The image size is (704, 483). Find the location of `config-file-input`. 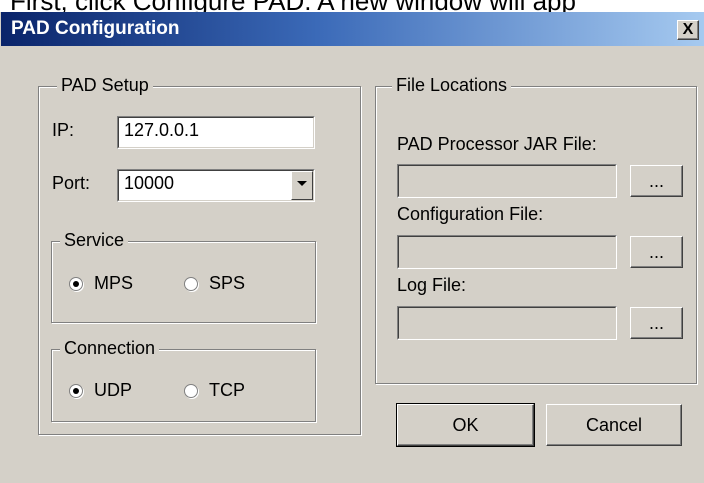

config-file-input is located at coordinates (507, 252).